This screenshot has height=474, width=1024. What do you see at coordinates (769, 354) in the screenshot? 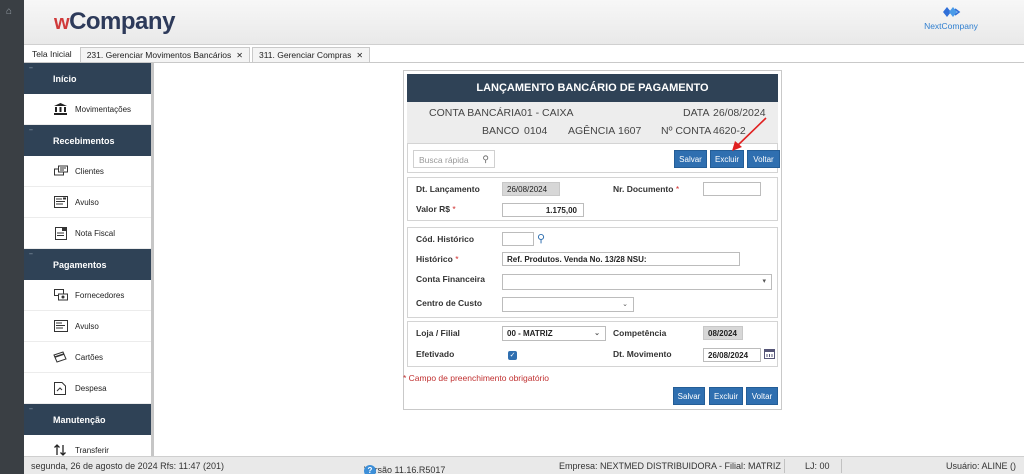
I see `calendar-icon` at bounding box center [769, 354].